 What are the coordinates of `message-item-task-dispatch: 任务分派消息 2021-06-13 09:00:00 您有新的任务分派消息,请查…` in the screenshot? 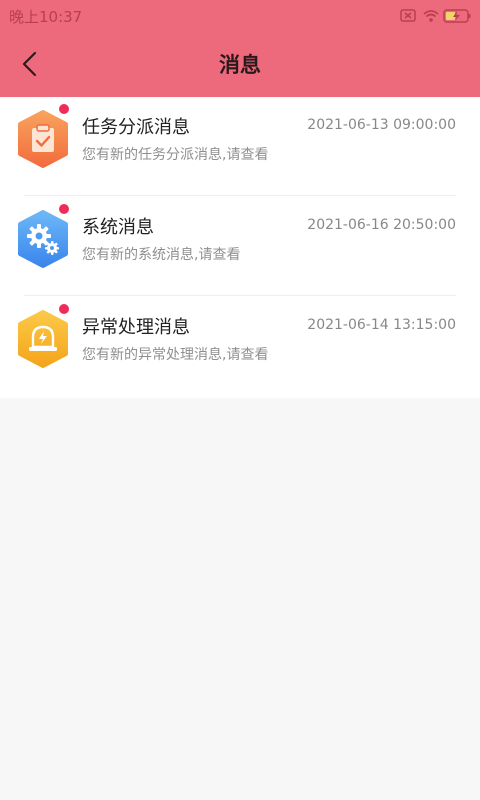 It's located at (240, 147).